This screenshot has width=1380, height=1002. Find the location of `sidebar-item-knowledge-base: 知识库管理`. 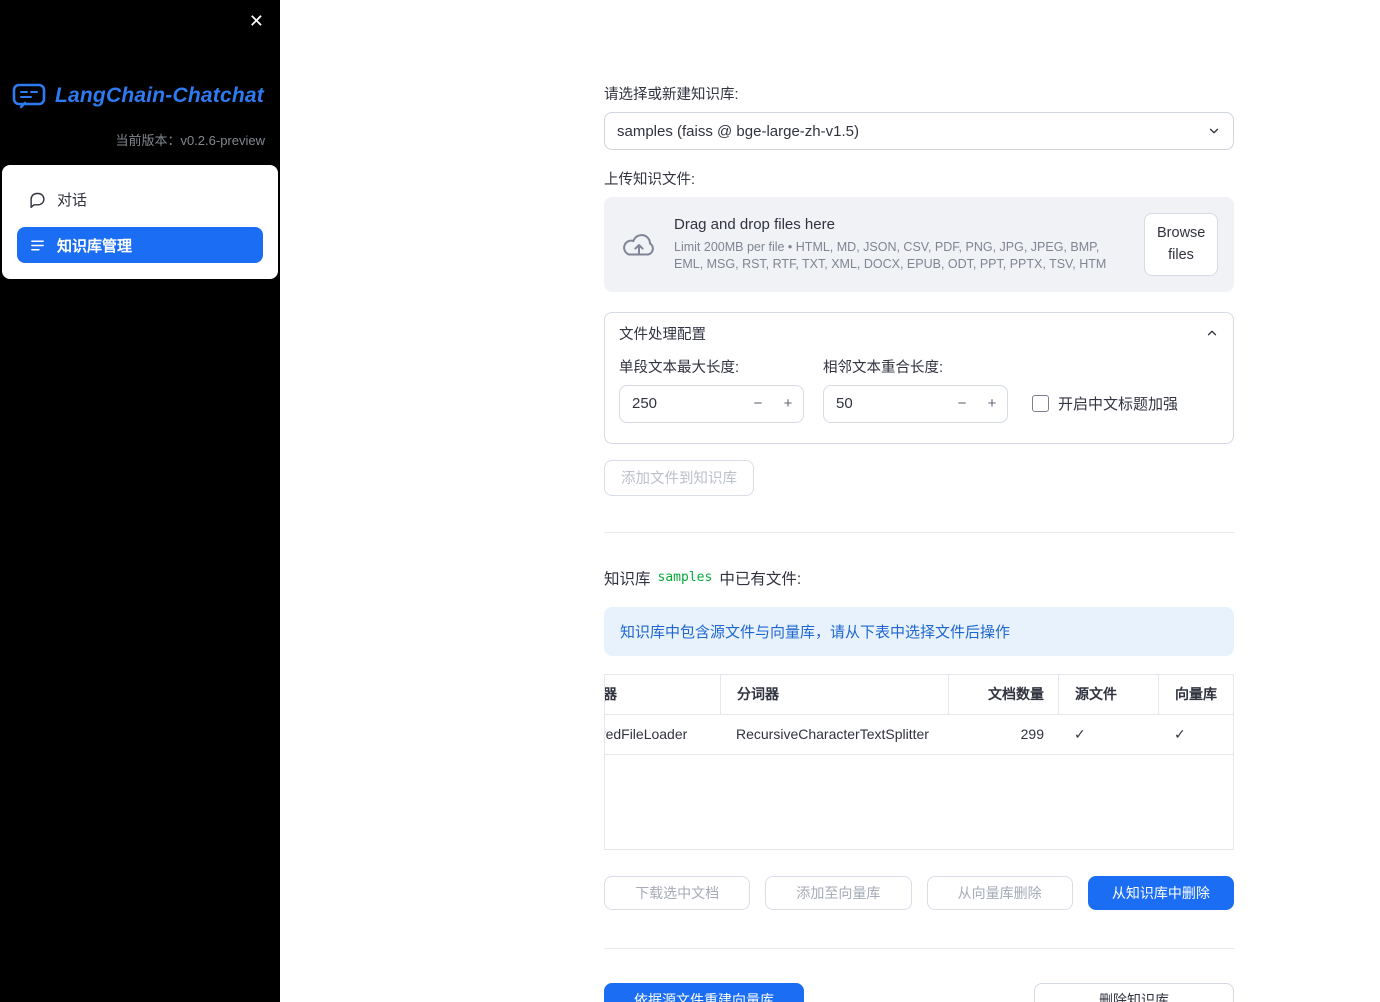

sidebar-item-knowledge-base: 知识库管理 is located at coordinates (140, 245).